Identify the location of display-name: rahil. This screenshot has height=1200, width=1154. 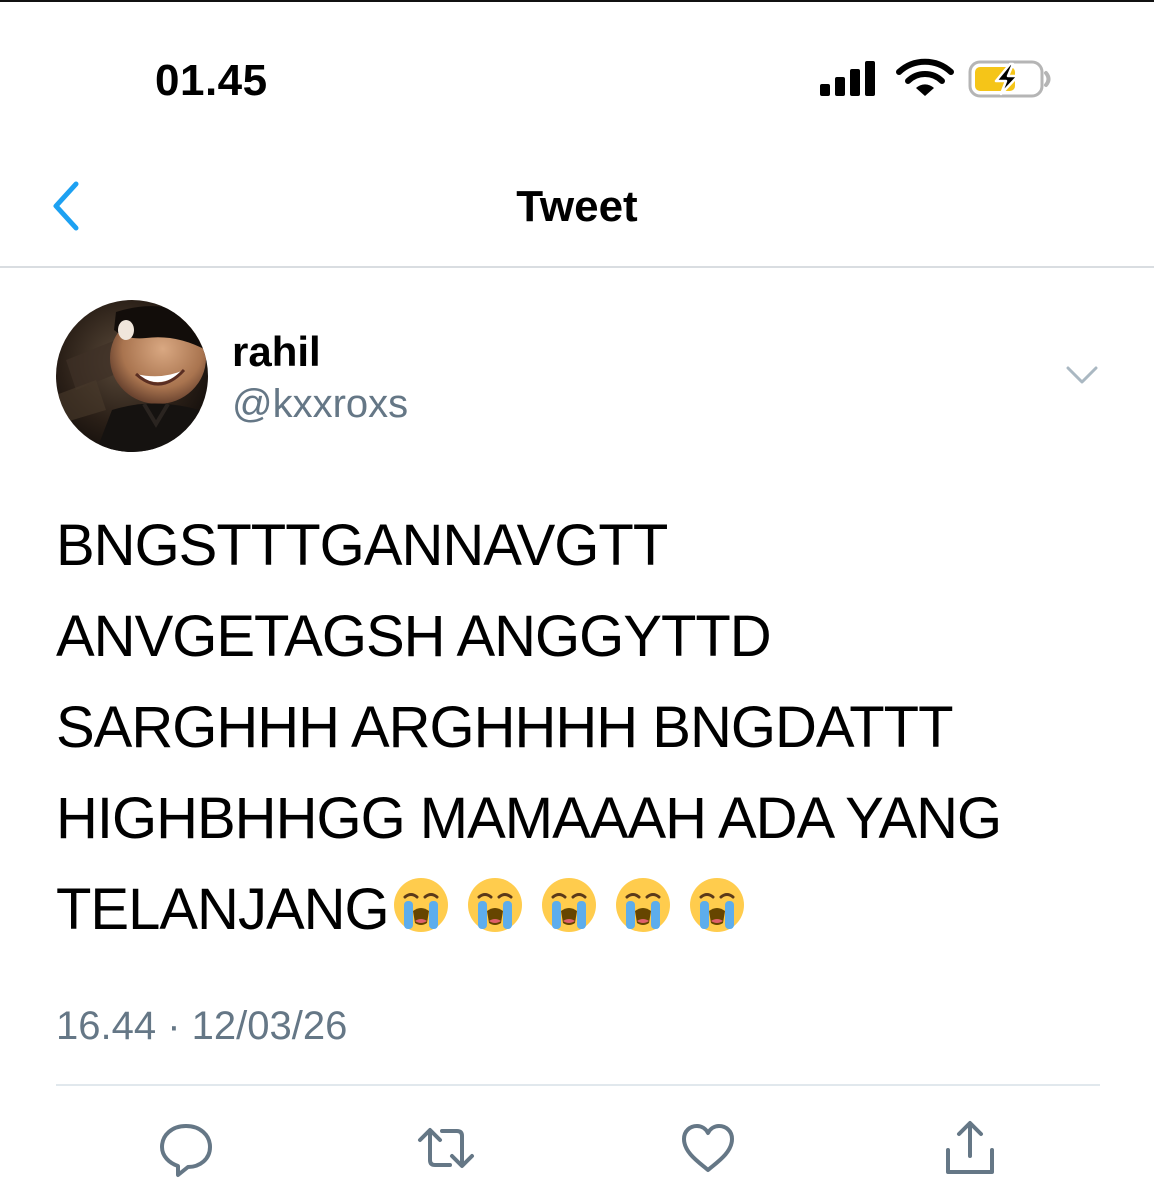
(276, 352).